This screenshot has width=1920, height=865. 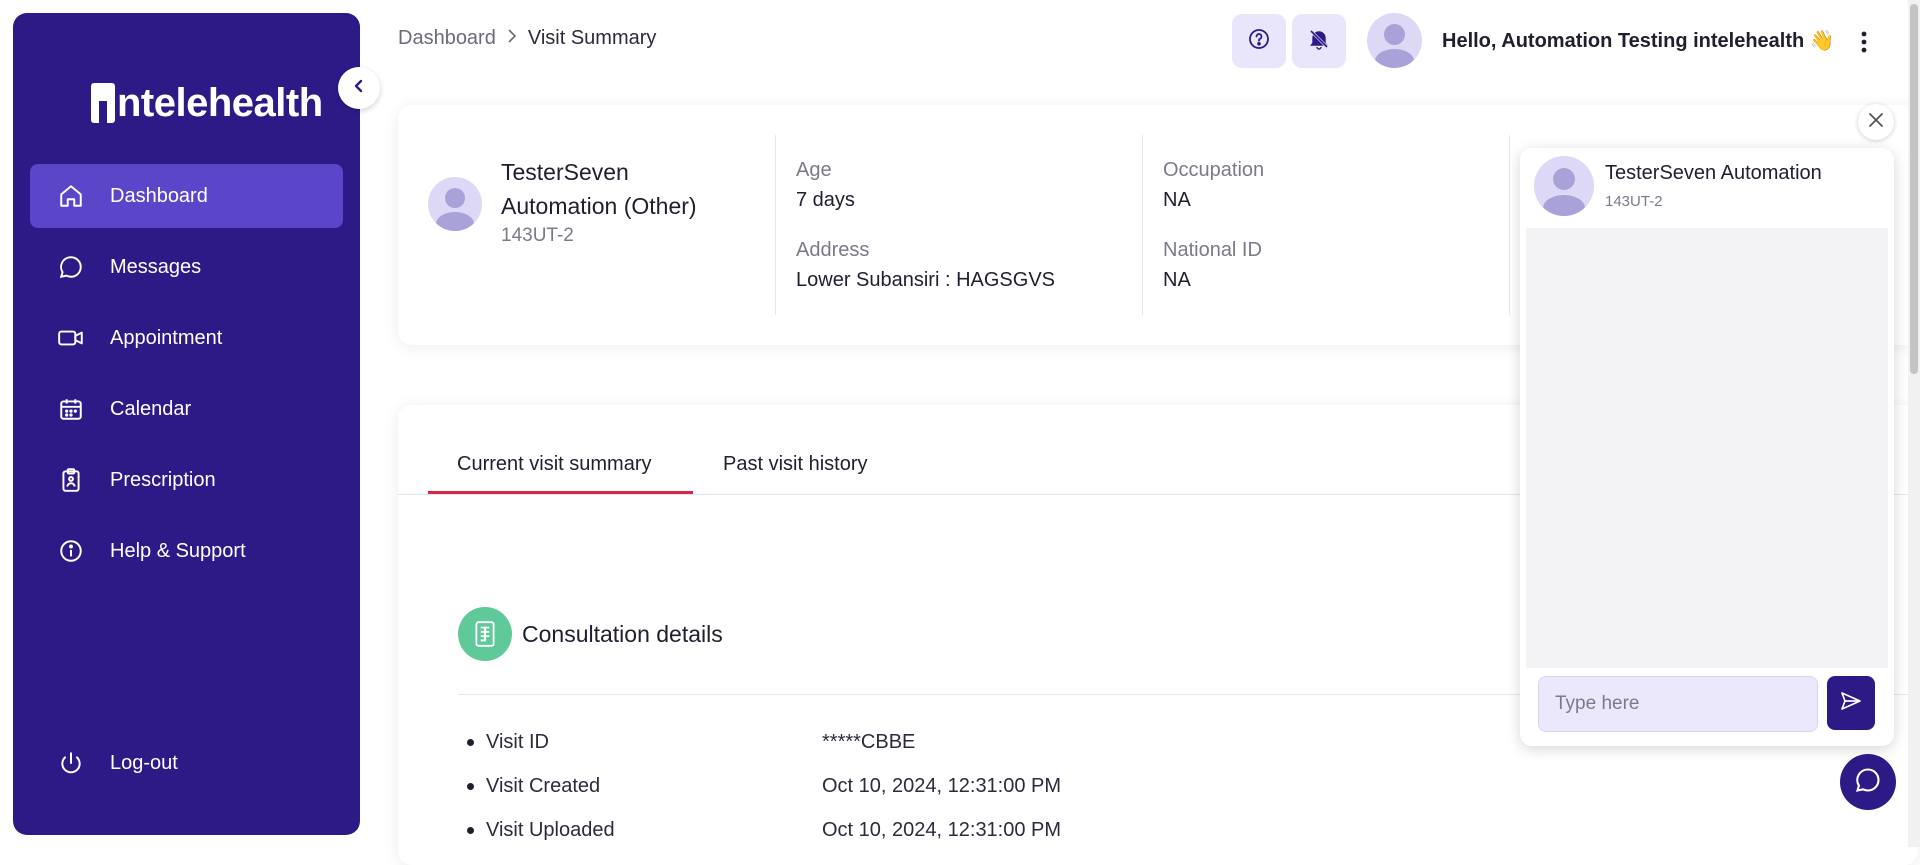 I want to click on patient-name: TesterSeven Automation (Other), so click(x=599, y=189).